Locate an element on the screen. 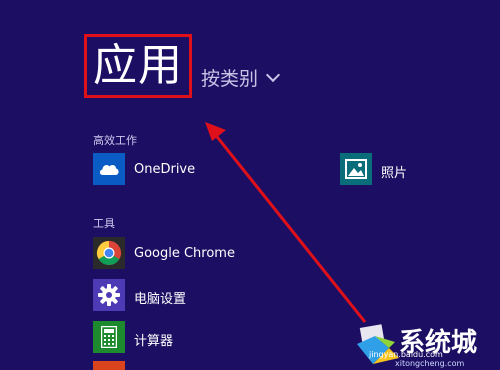  photo-icon is located at coordinates (356, 169).